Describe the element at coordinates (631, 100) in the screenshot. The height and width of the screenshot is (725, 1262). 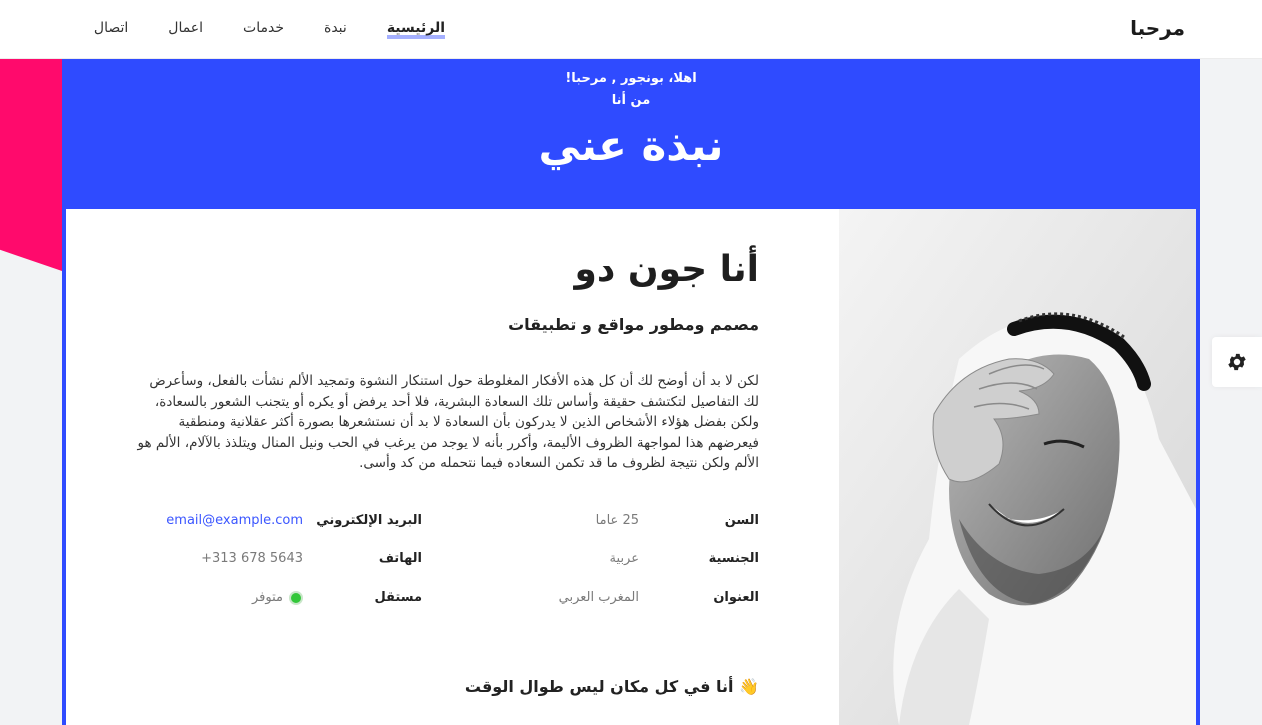
I see `hero-subtitle: من أنا` at that location.